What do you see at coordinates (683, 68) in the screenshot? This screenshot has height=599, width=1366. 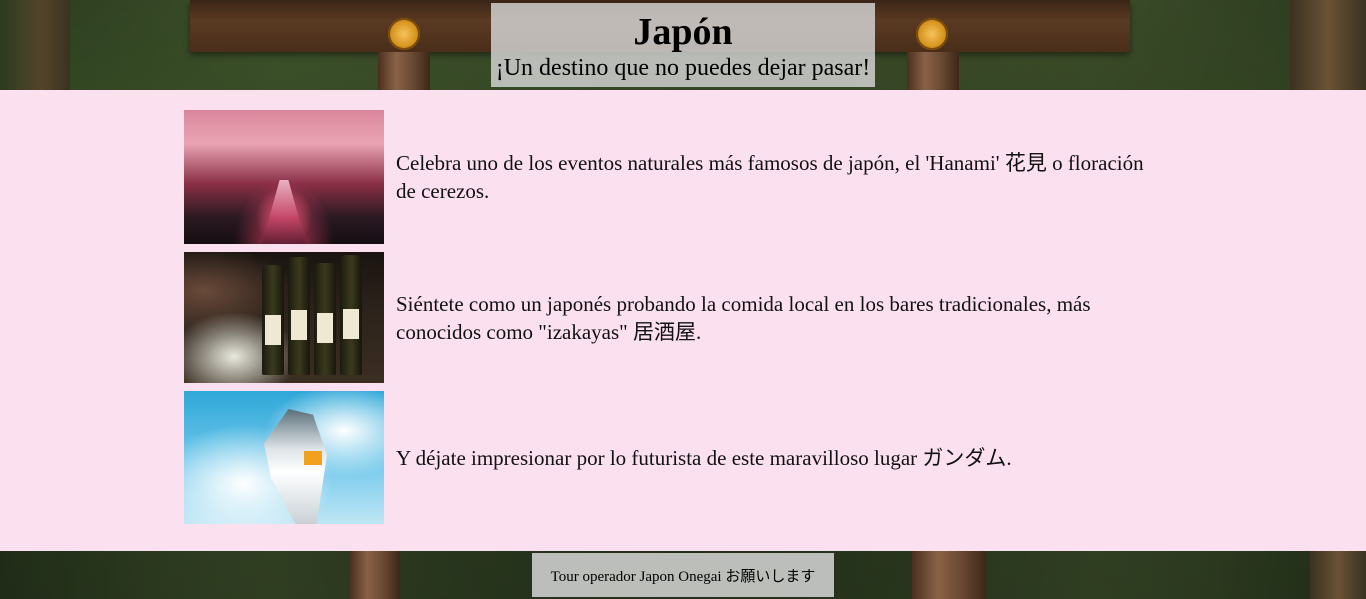 I see `page-subtitle: ¡Un destino que no puedes dejar pasar!` at bounding box center [683, 68].